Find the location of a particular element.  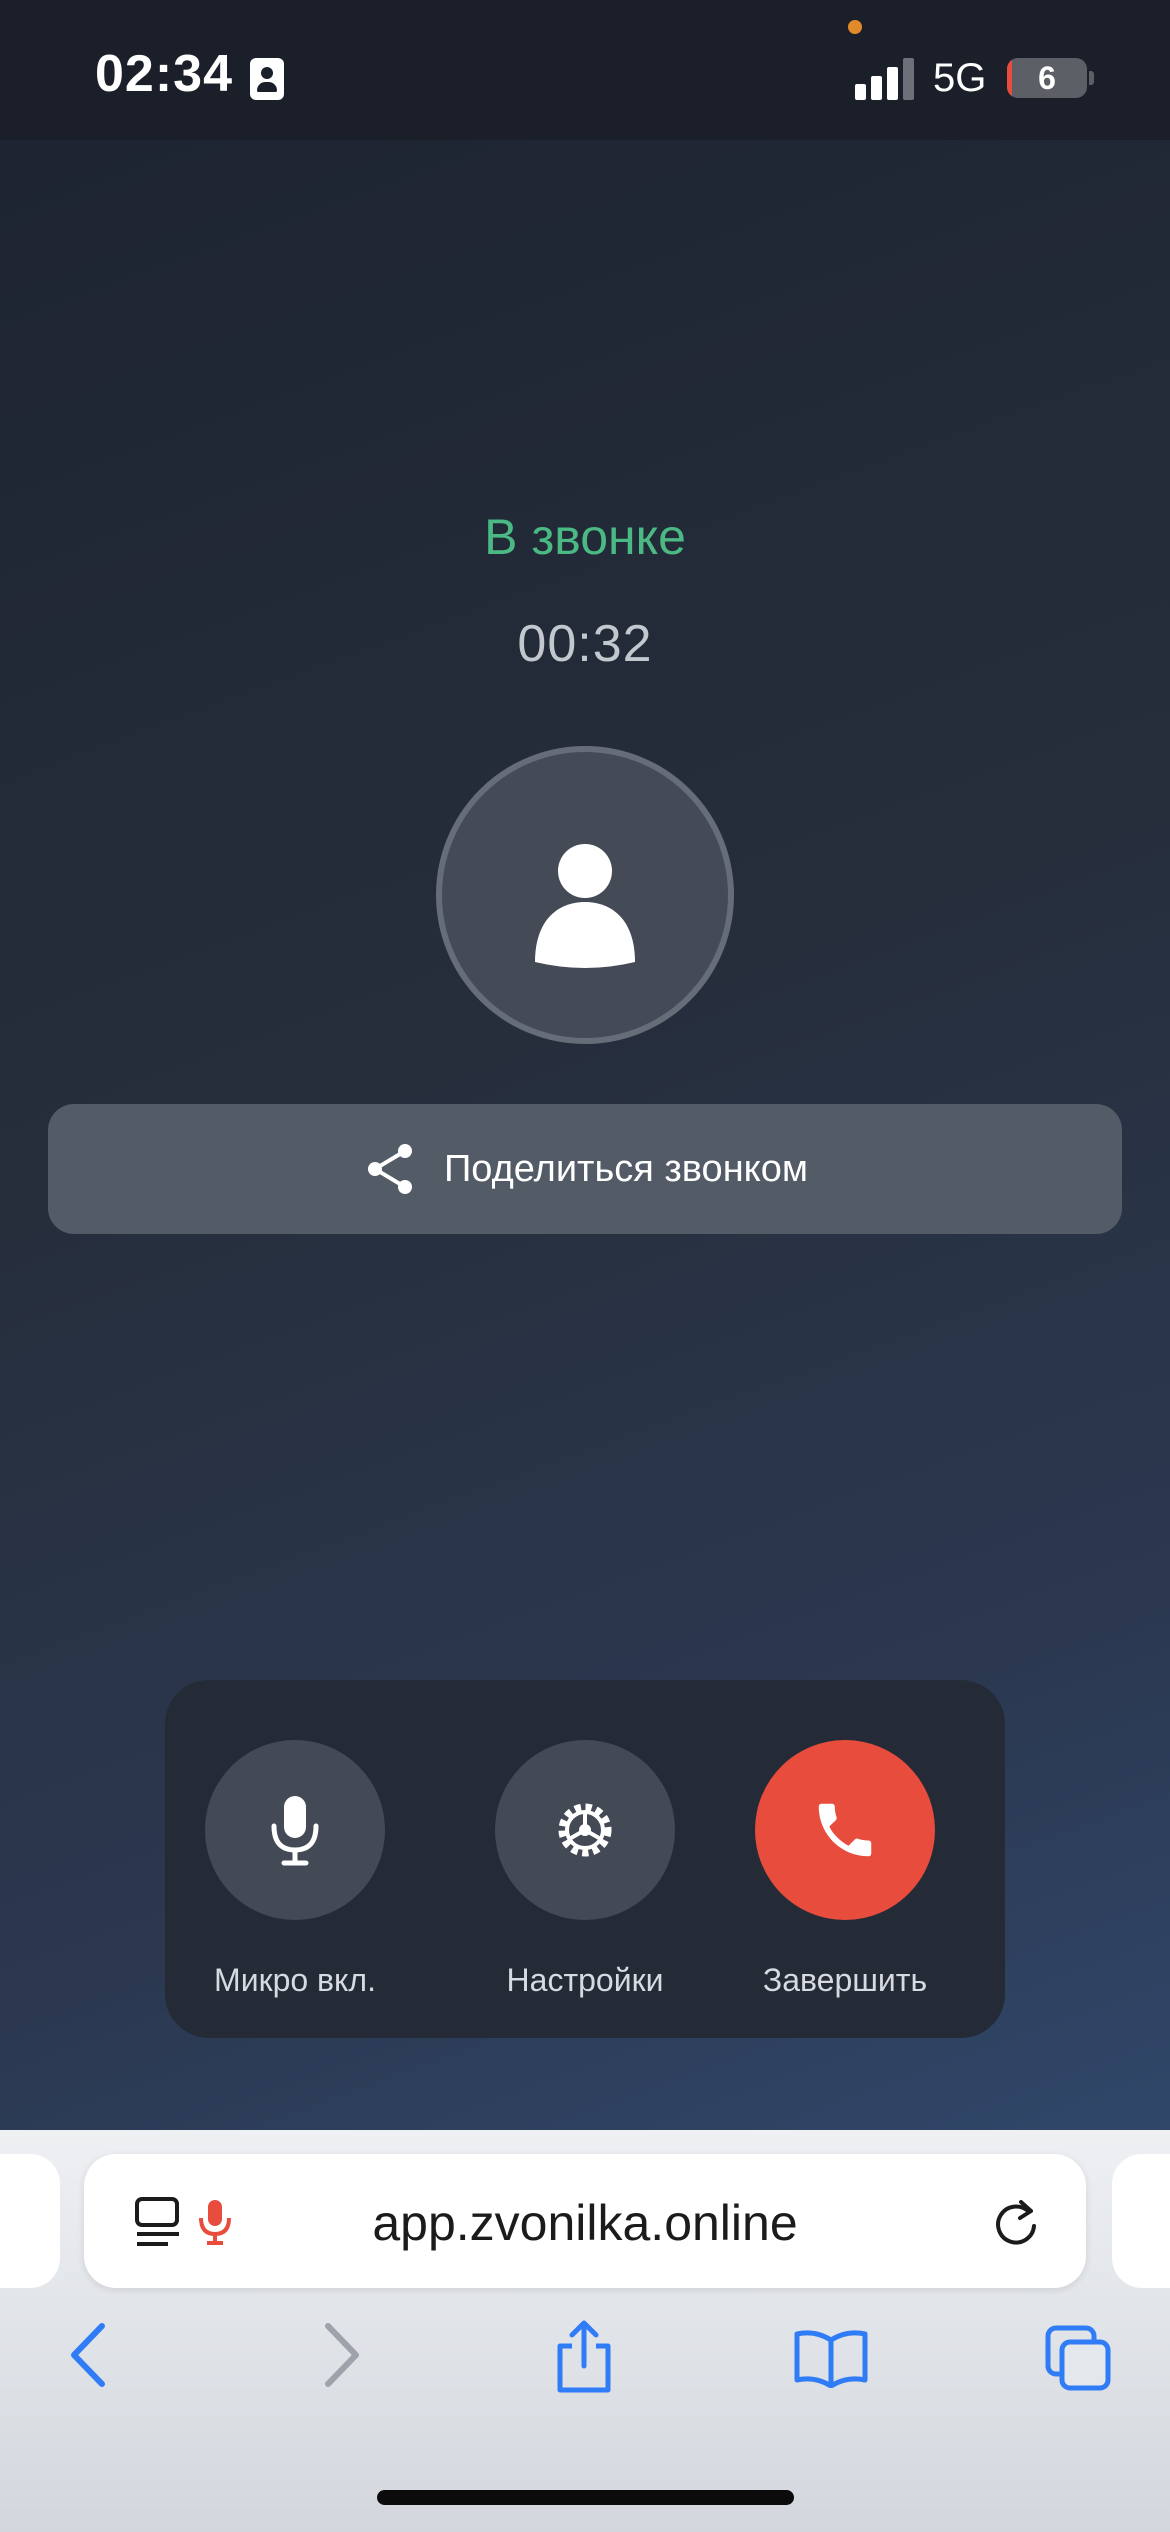

reload-icon is located at coordinates (1016, 2223).